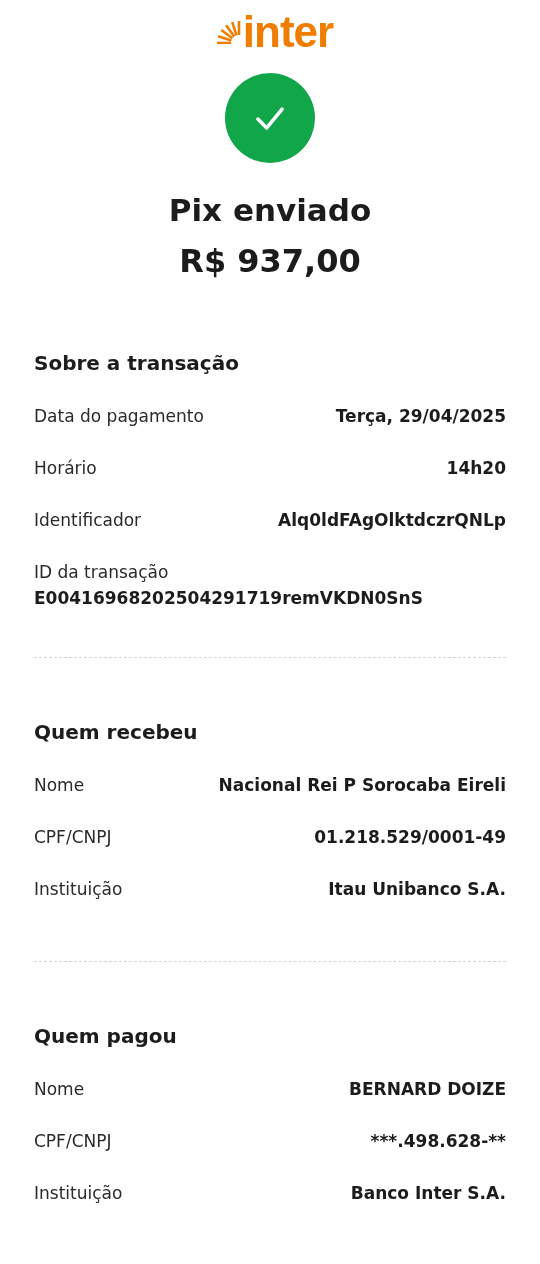 The image size is (540, 1264). Describe the element at coordinates (65, 468) in the screenshot. I see `field-label: Horário` at that location.